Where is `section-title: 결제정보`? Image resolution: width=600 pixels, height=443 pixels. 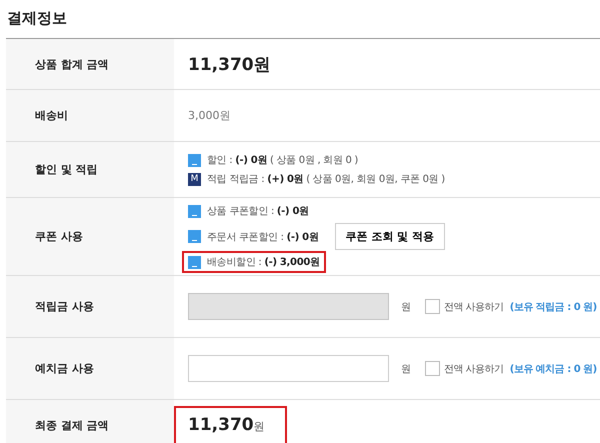 section-title: 결제정보 is located at coordinates (37, 18).